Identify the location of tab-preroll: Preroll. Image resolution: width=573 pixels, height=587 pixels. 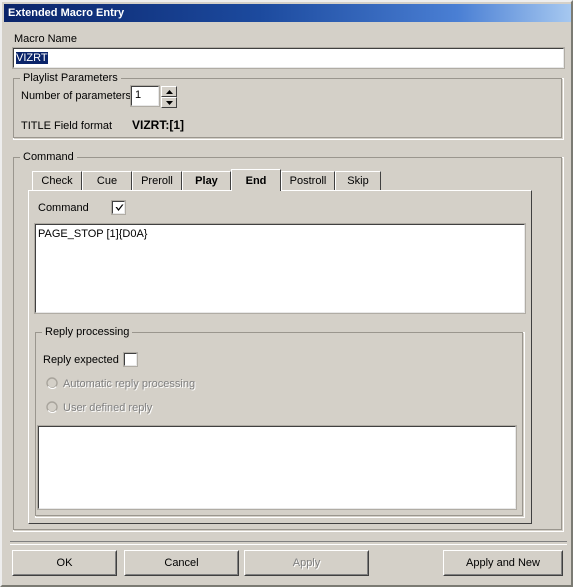
(157, 180).